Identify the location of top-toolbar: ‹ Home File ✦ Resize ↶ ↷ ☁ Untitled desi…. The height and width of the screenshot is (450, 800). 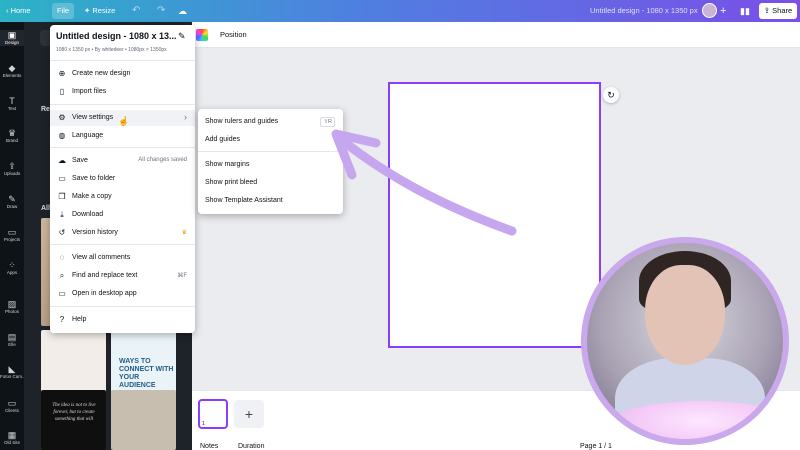
(400, 11).